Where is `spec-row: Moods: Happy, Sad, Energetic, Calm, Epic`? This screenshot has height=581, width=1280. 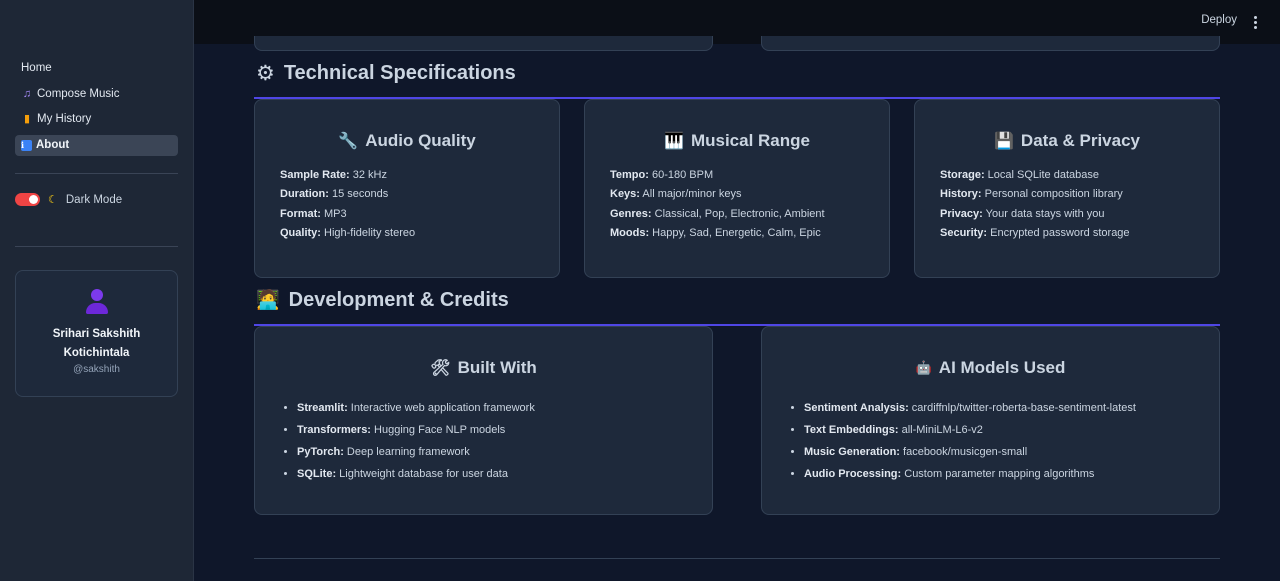 spec-row: Moods: Happy, Sad, Energetic, Calm, Epic is located at coordinates (715, 233).